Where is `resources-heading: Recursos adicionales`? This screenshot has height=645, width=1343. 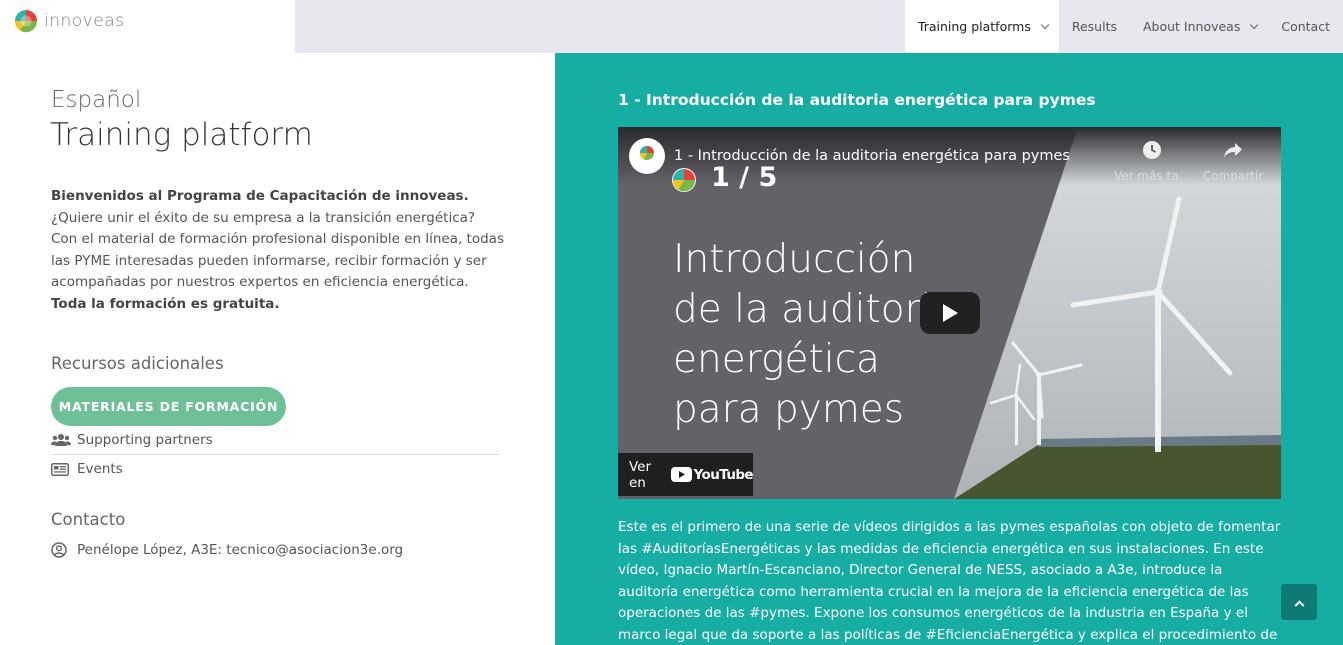
resources-heading: Recursos adicionales is located at coordinates (137, 363).